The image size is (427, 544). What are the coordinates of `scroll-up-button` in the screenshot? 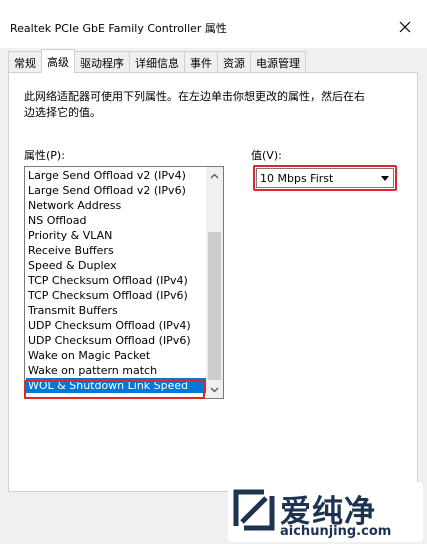 It's located at (214, 175).